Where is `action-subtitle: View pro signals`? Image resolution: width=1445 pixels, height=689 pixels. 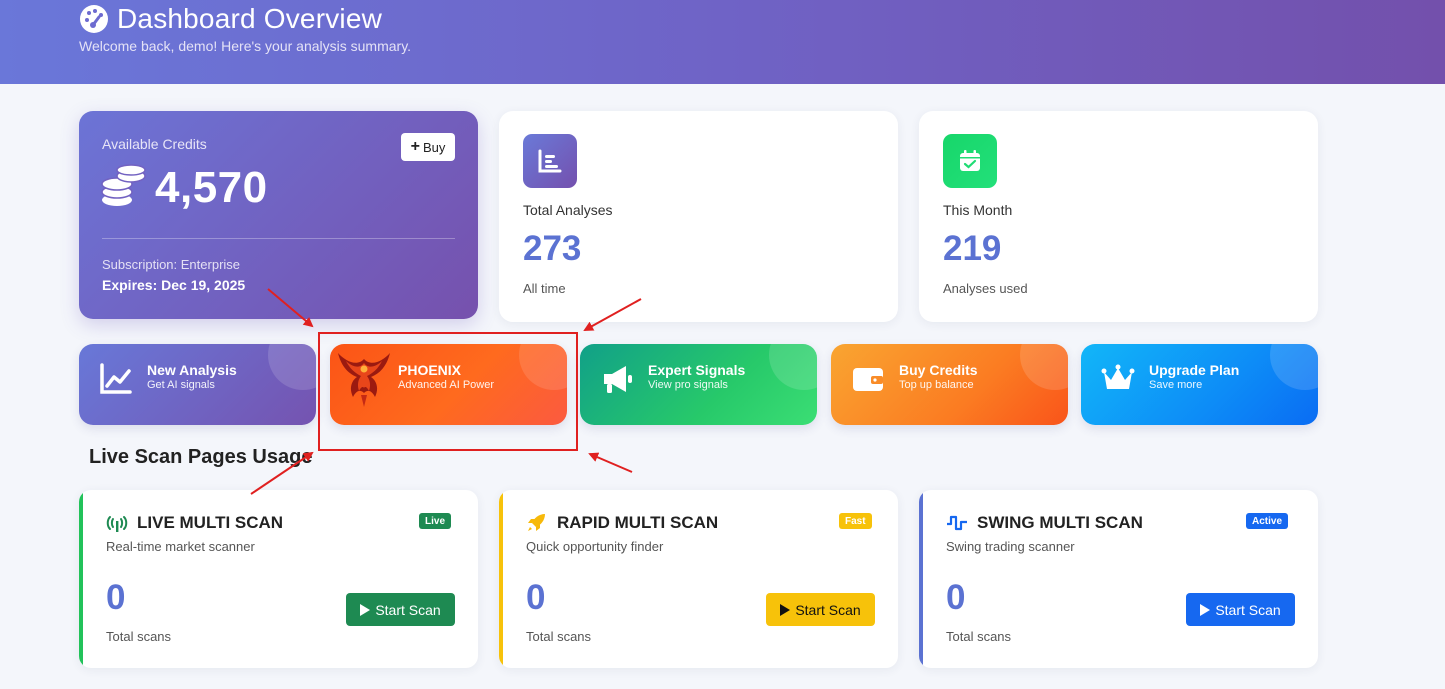 action-subtitle: View pro signals is located at coordinates (688, 385).